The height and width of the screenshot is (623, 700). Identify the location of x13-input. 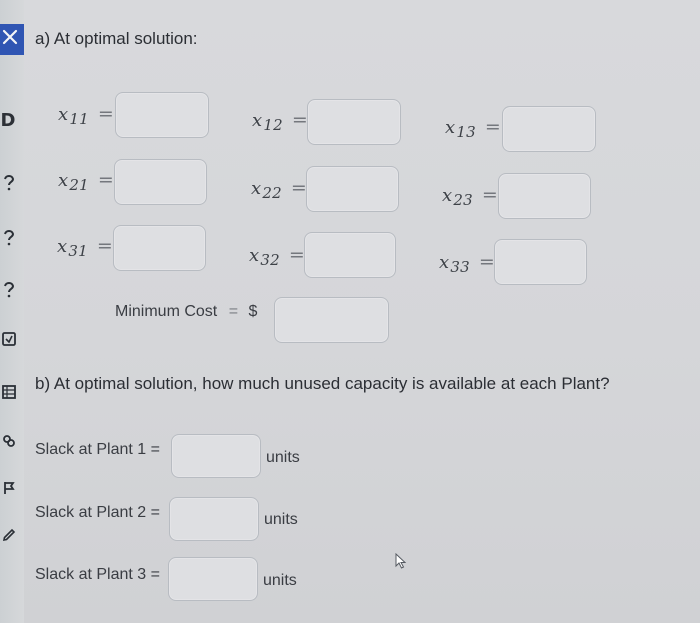
(549, 129).